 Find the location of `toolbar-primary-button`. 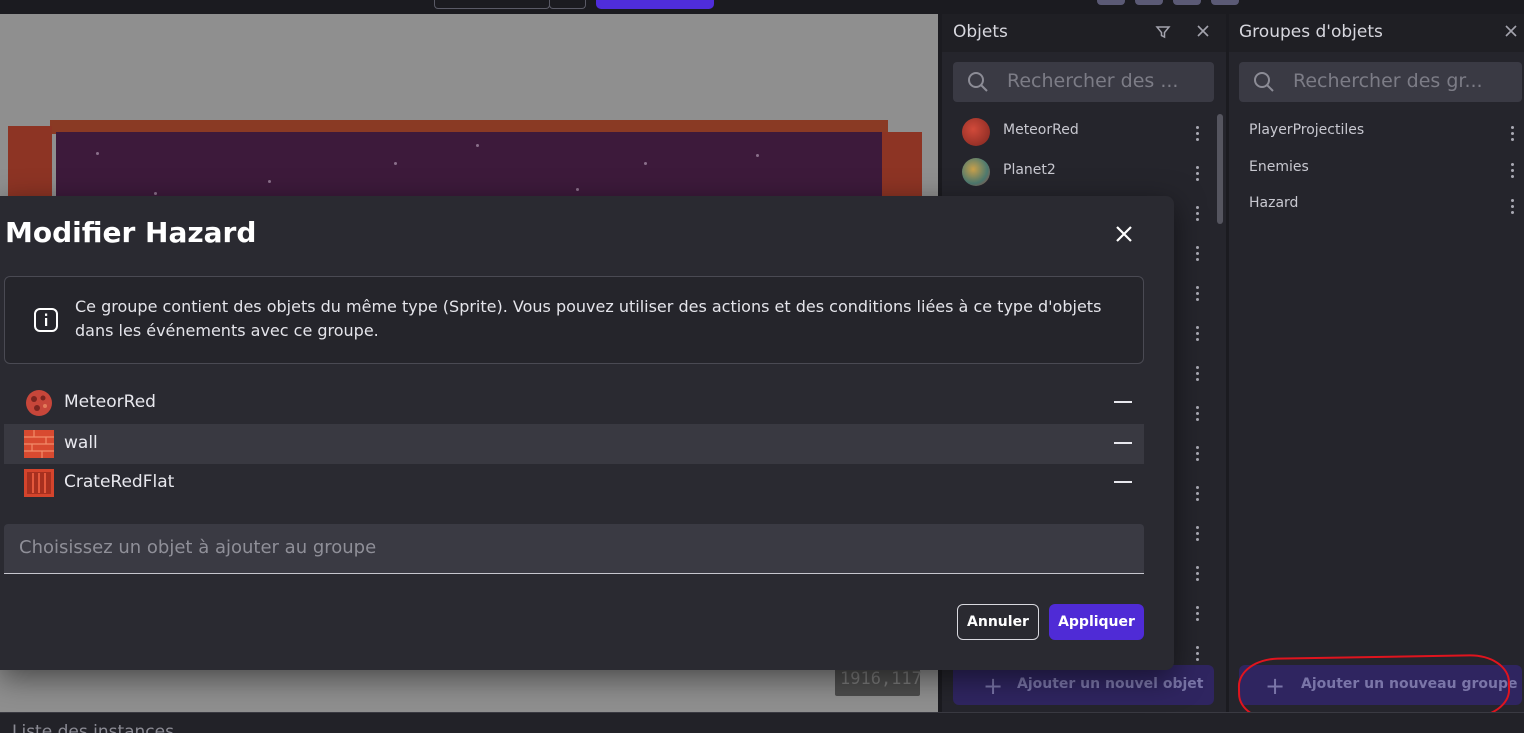

toolbar-primary-button is located at coordinates (655, 4).